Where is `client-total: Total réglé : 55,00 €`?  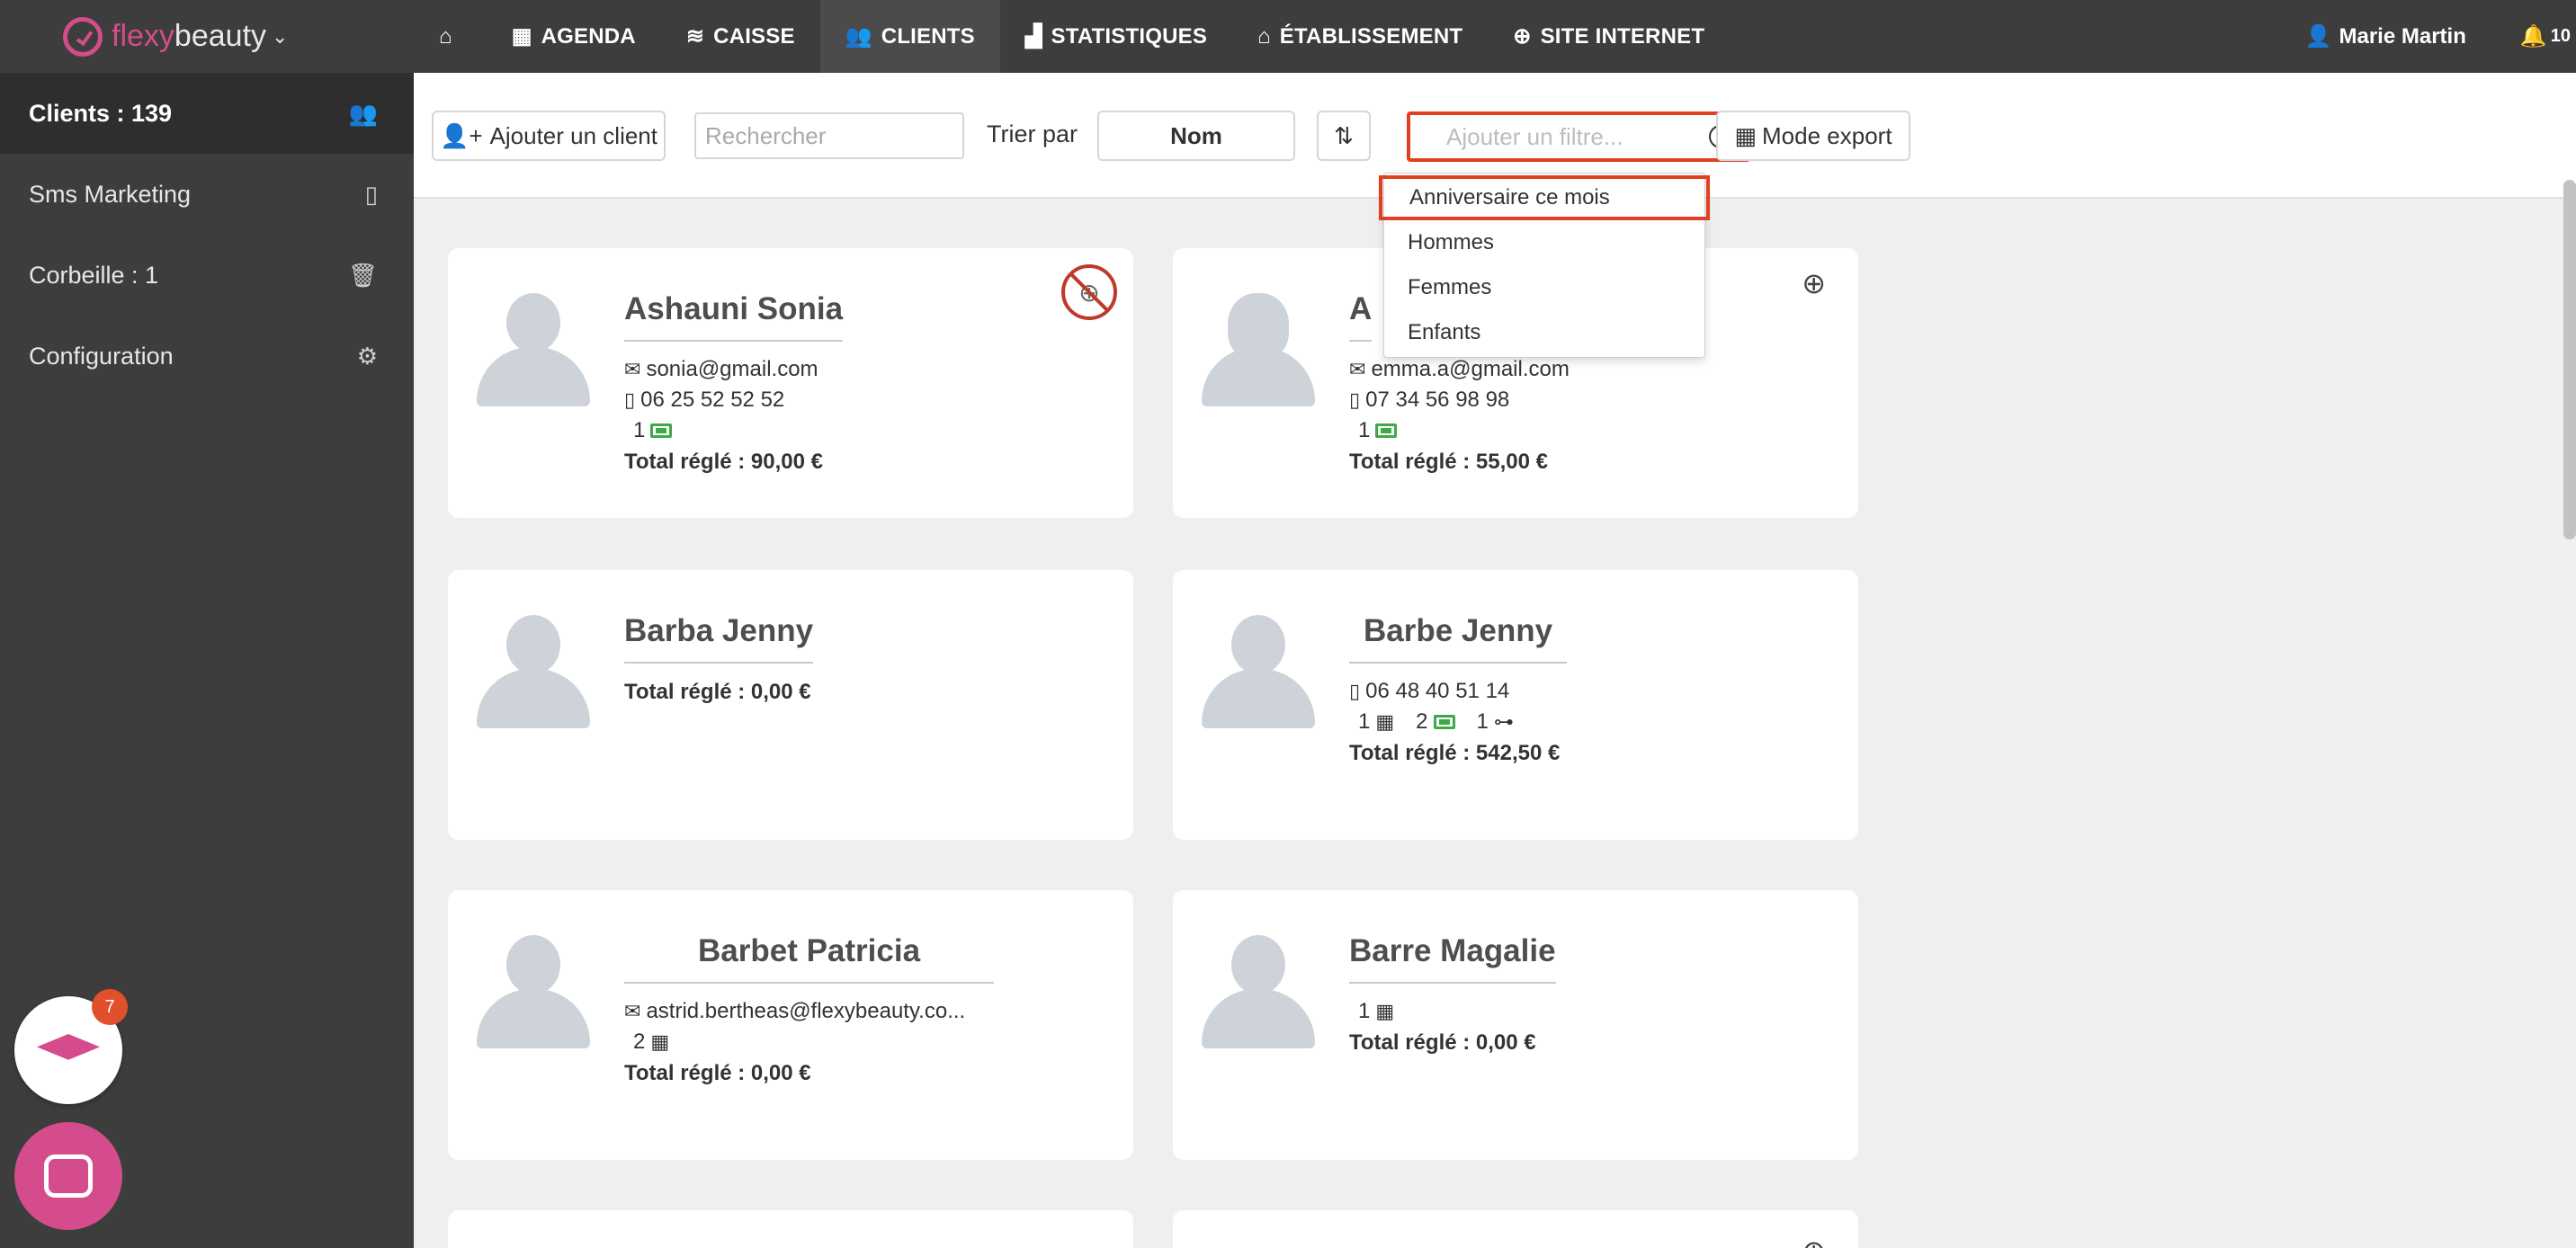
client-total: Total réglé : 55,00 € is located at coordinates (1448, 462).